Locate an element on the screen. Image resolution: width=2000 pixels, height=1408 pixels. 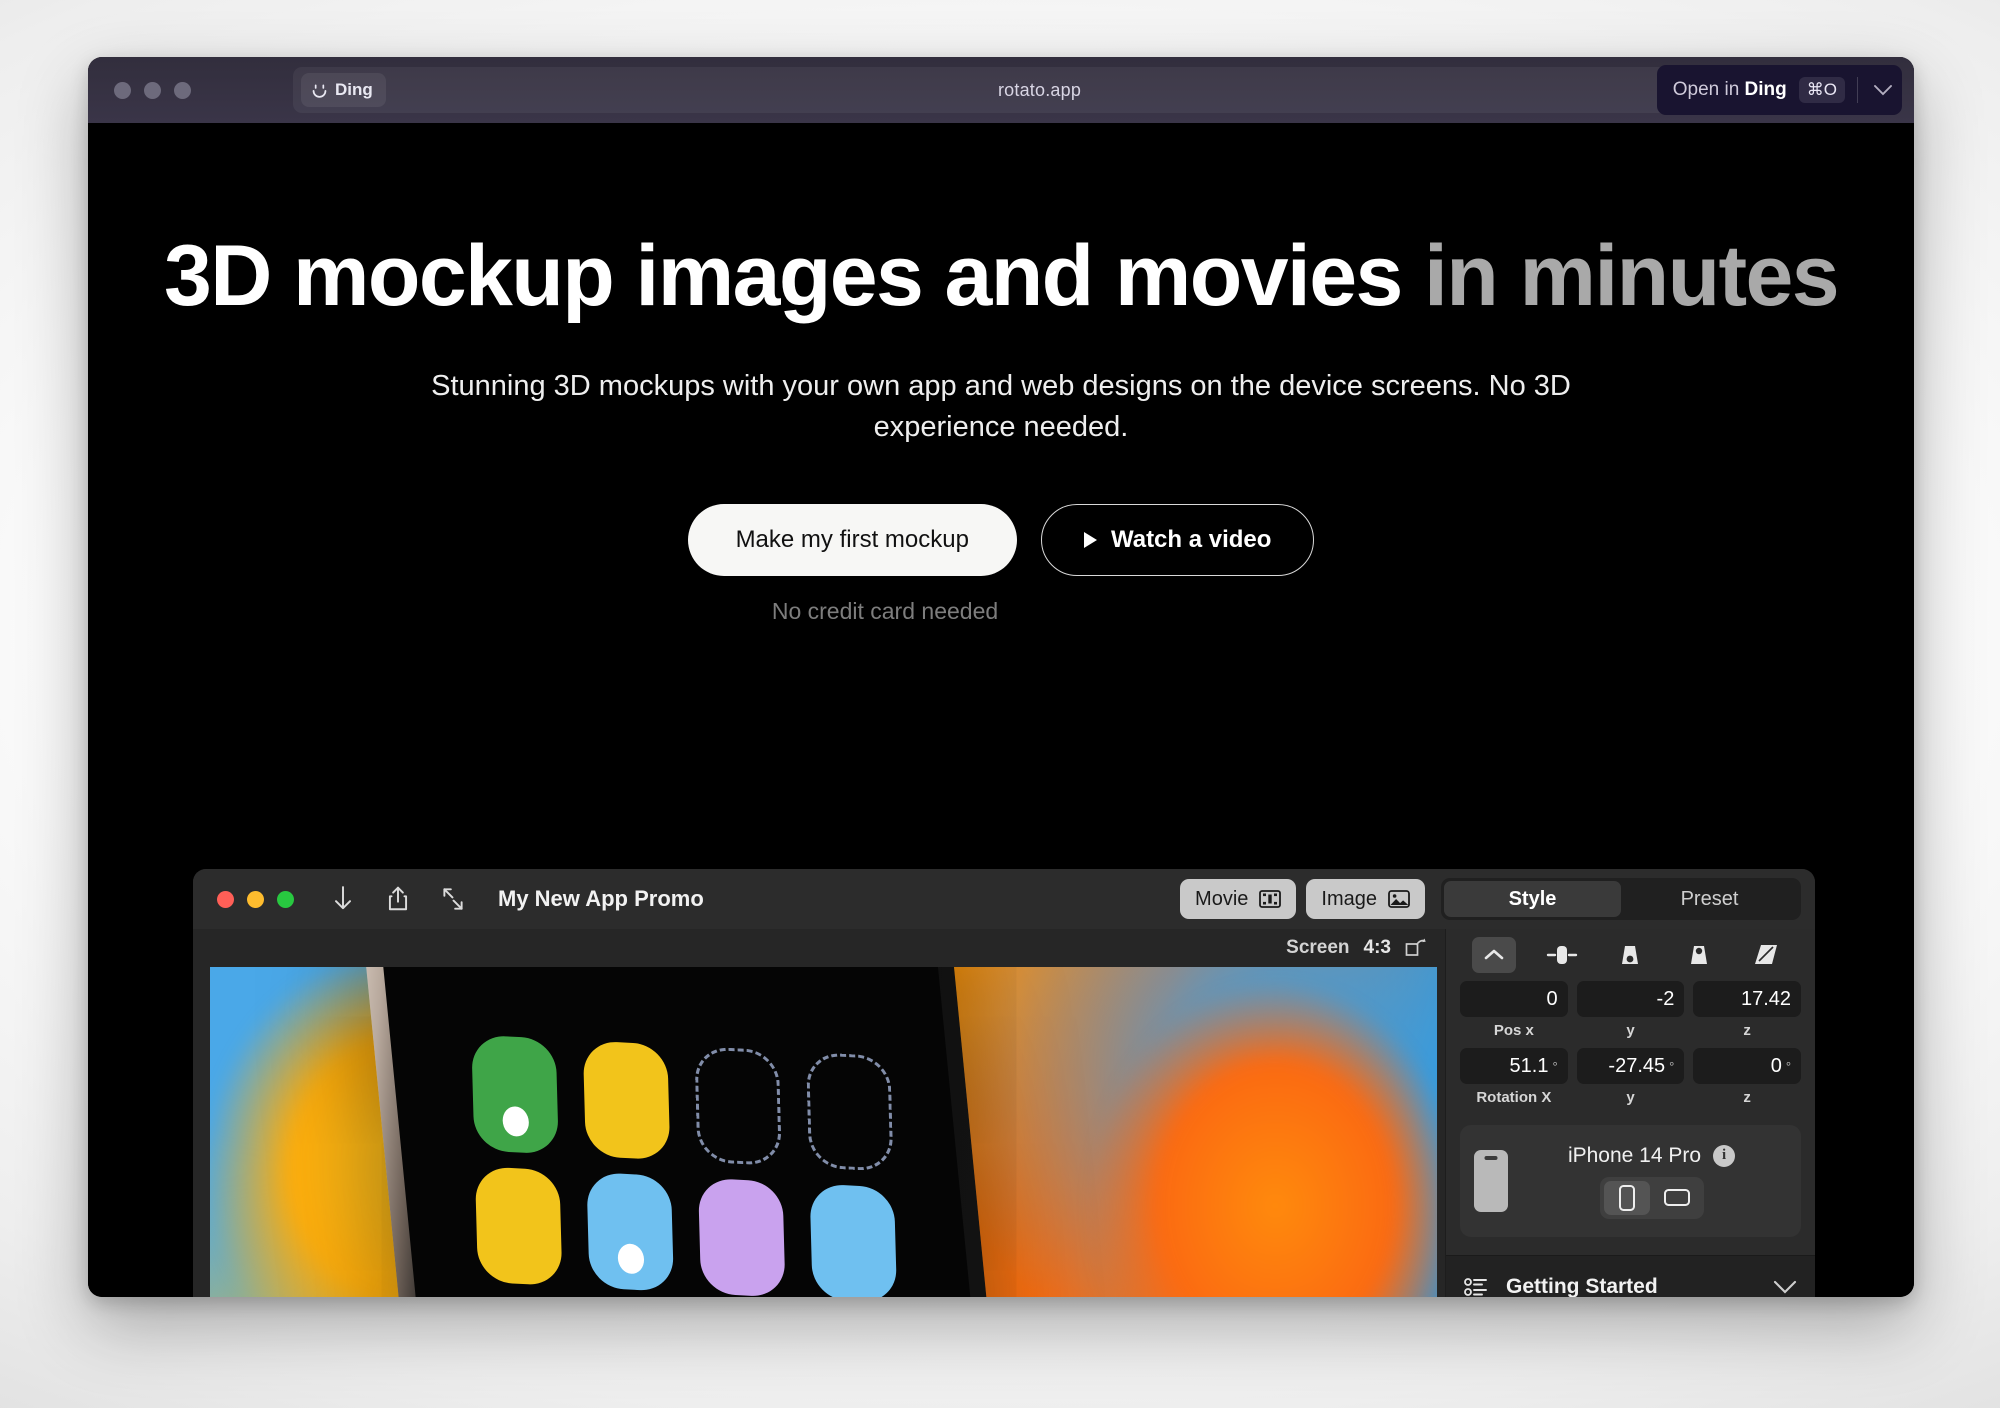
window-traffic-lights is located at coordinates (147, 90).